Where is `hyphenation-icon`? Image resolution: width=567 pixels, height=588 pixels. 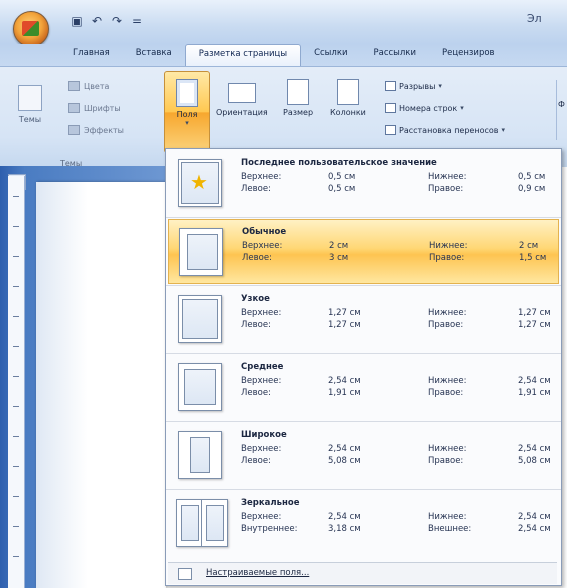 hyphenation-icon is located at coordinates (390, 130).